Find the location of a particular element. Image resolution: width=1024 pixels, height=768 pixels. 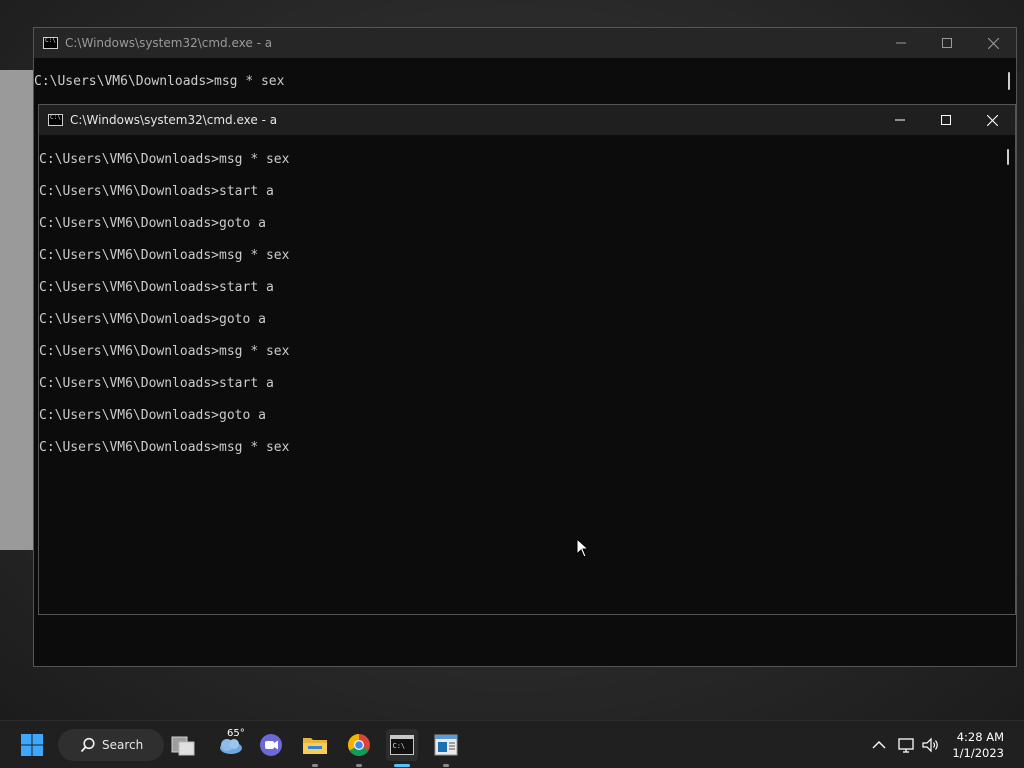

caption-buttons-back is located at coordinates (947, 43).